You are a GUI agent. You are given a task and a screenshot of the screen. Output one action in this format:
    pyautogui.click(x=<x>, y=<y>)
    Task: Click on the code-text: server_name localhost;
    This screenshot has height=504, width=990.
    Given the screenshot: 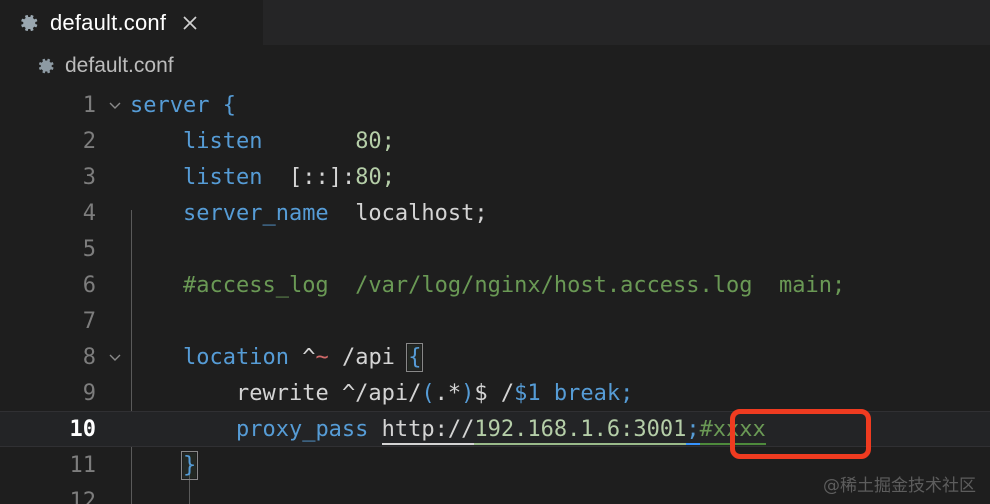 What is the action you would take?
    pyautogui.click(x=560, y=213)
    